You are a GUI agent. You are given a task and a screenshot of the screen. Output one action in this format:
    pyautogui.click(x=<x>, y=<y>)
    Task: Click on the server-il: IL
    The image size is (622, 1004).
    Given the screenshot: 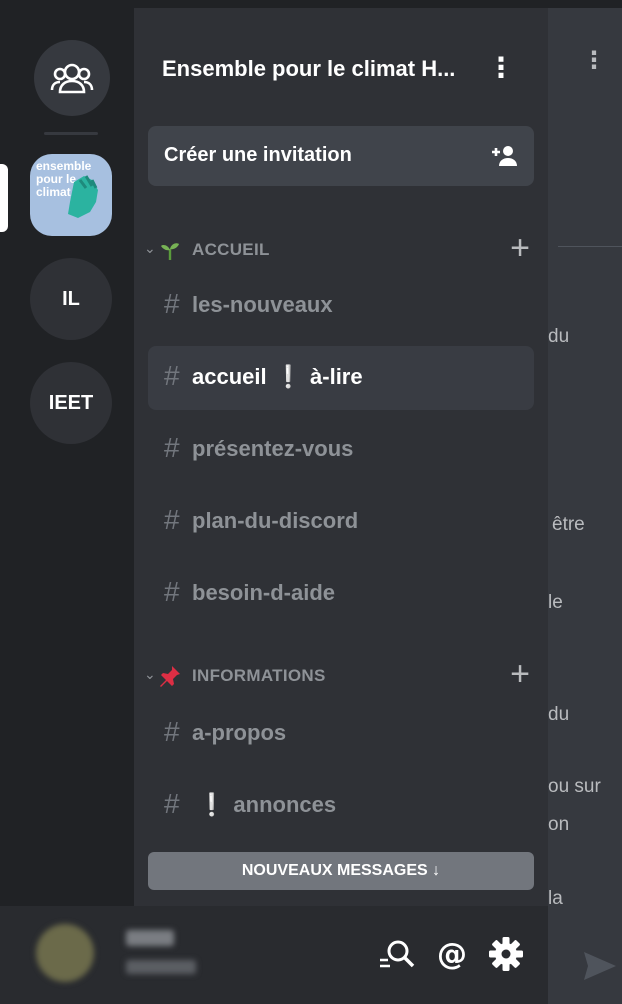 What is the action you would take?
    pyautogui.click(x=71, y=299)
    